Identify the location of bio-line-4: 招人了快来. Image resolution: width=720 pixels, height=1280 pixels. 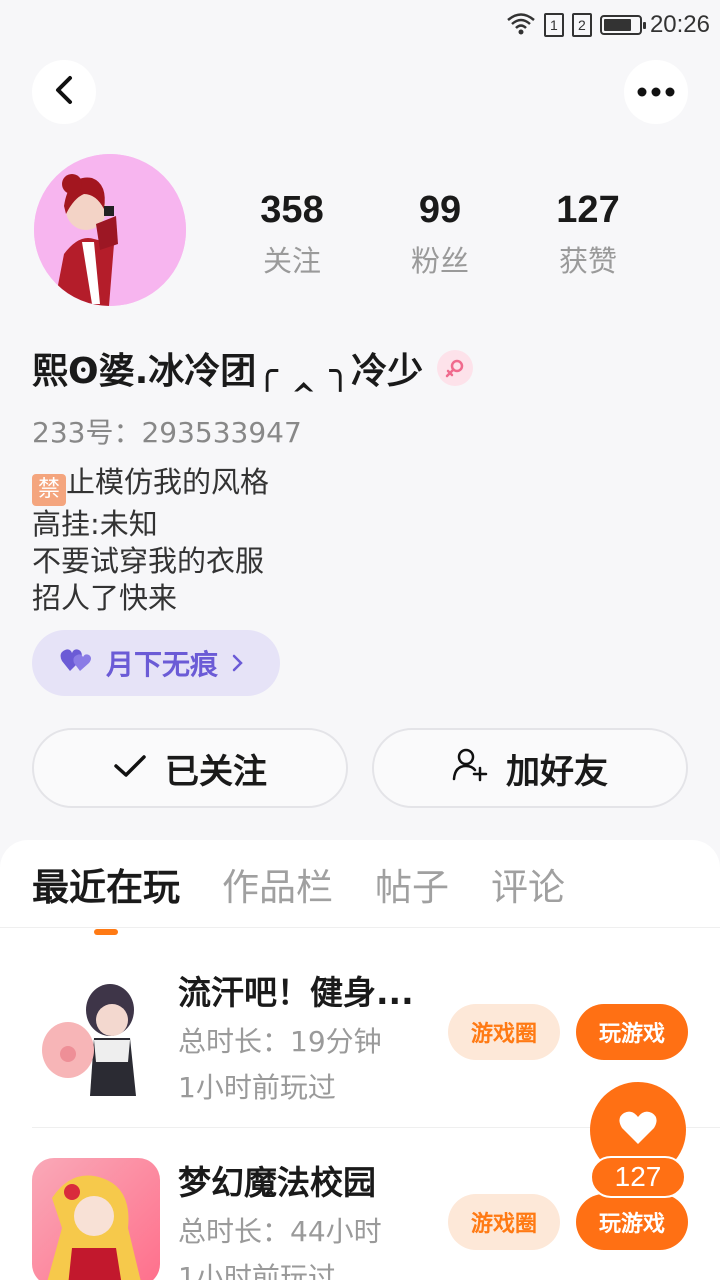
(105, 598).